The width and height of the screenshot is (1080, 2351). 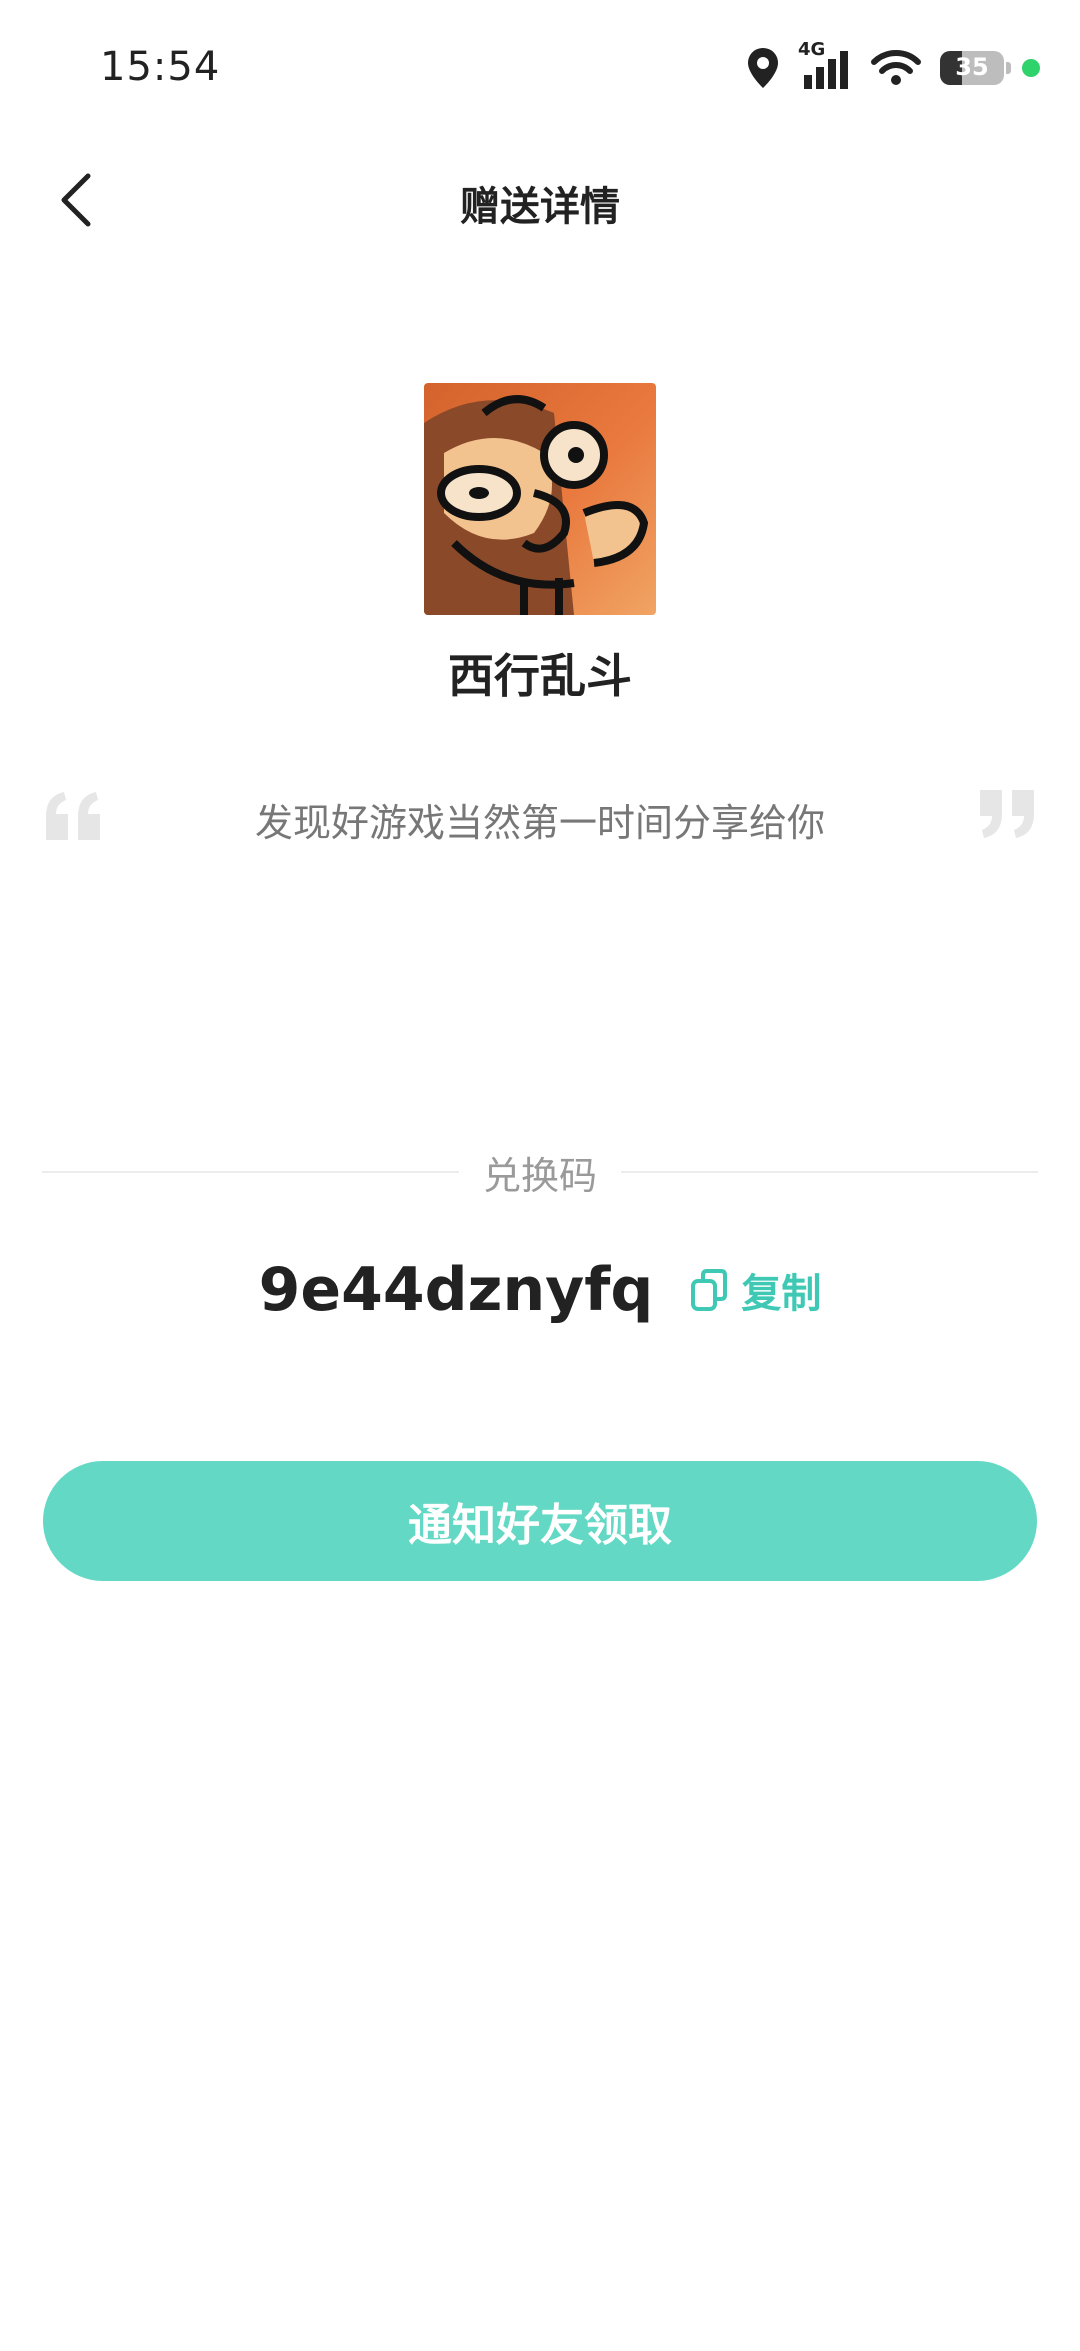 I want to click on redeem-code-label: 兑换码, so click(x=540, y=1175).